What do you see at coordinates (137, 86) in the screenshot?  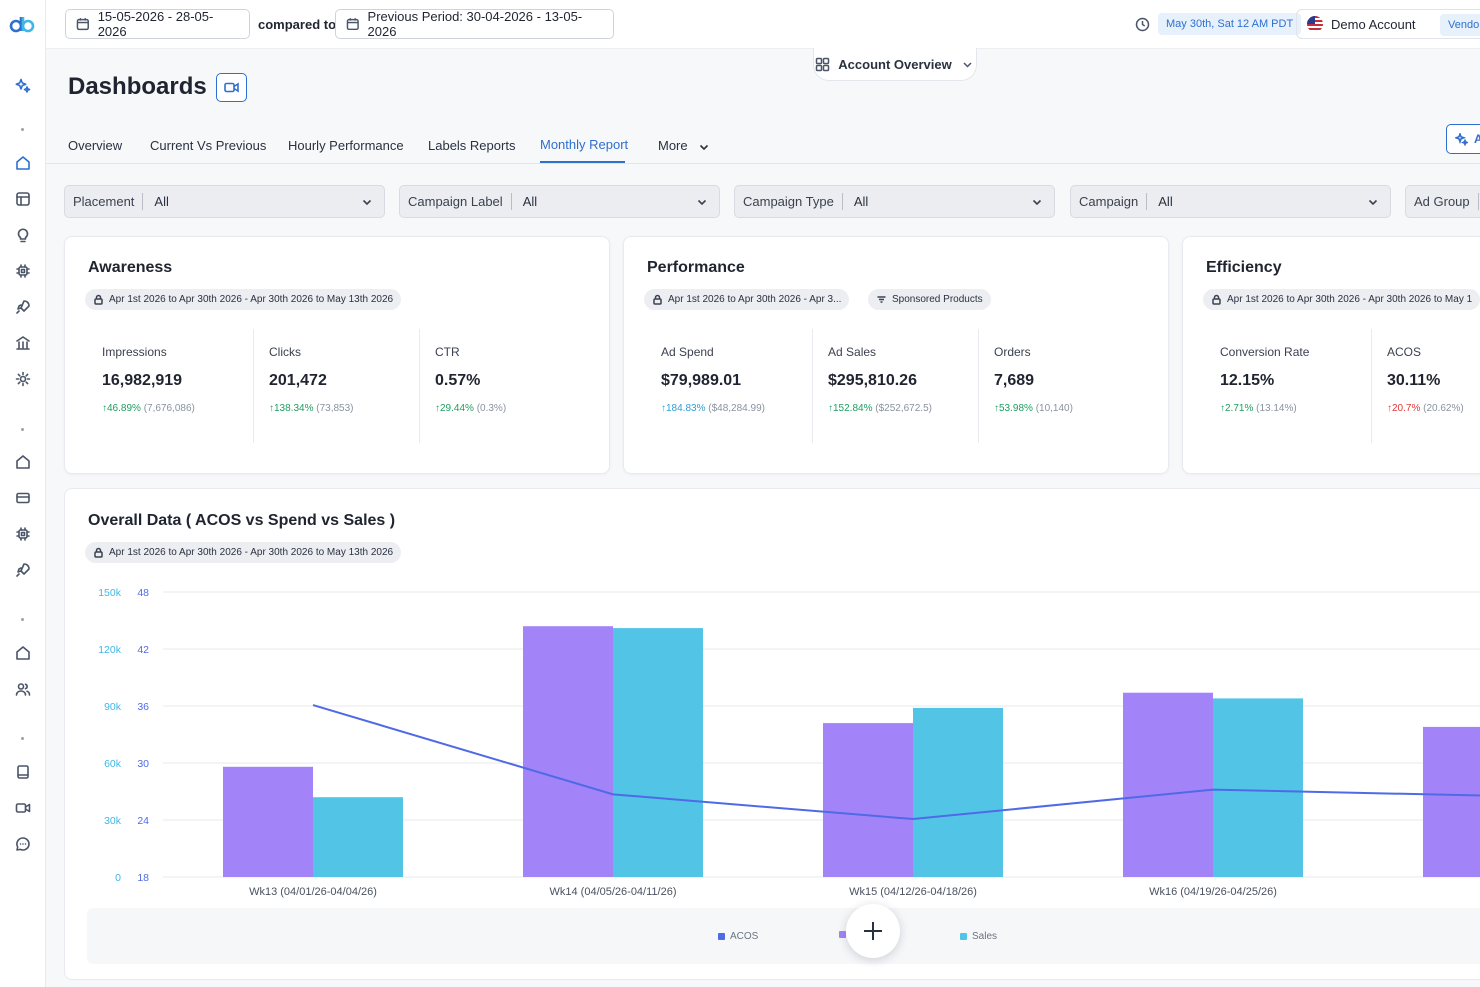 I see `page-title: Dashboards` at bounding box center [137, 86].